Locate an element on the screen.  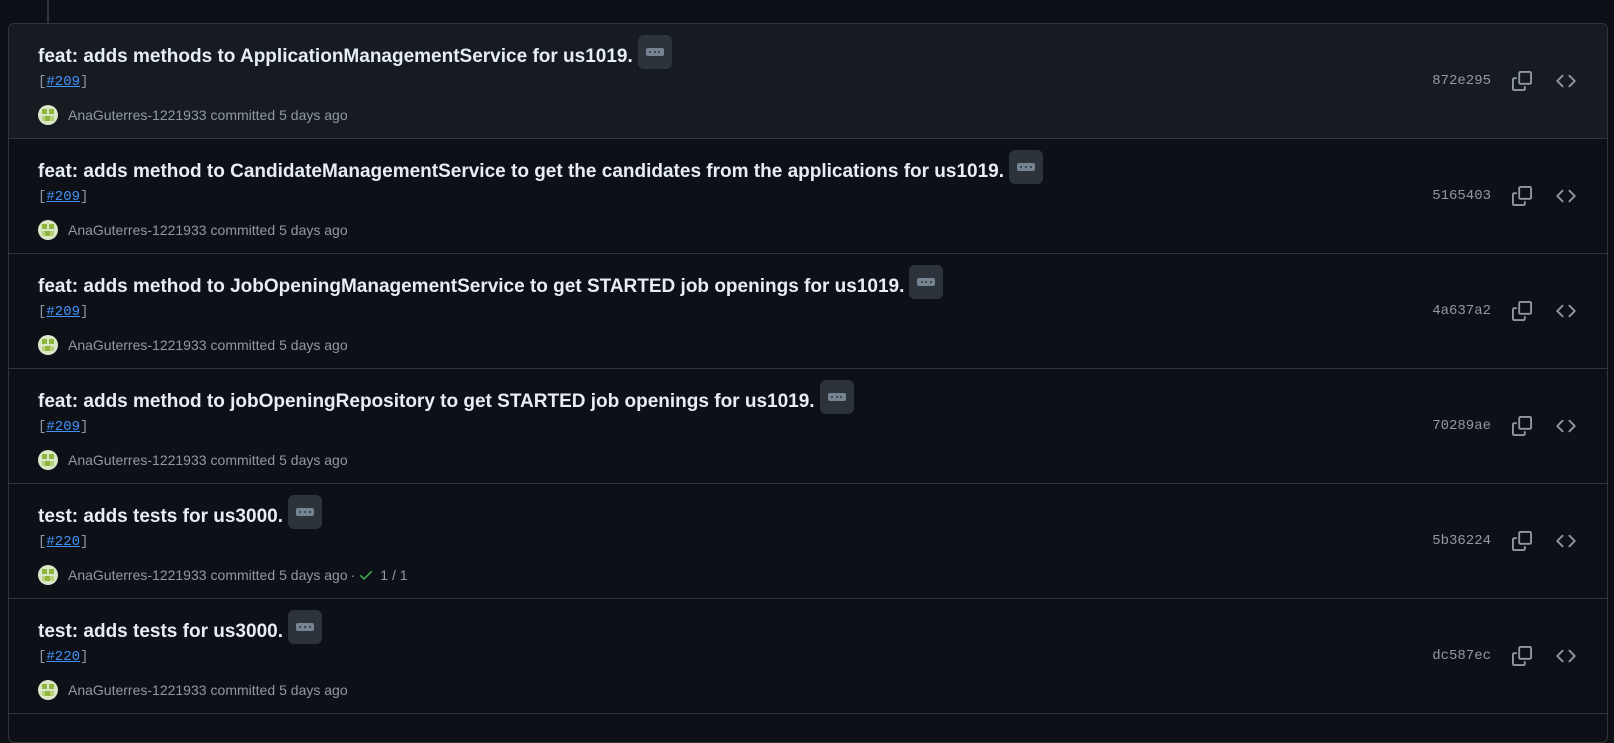
commit-sha-link: dc587ec is located at coordinates (1461, 656).